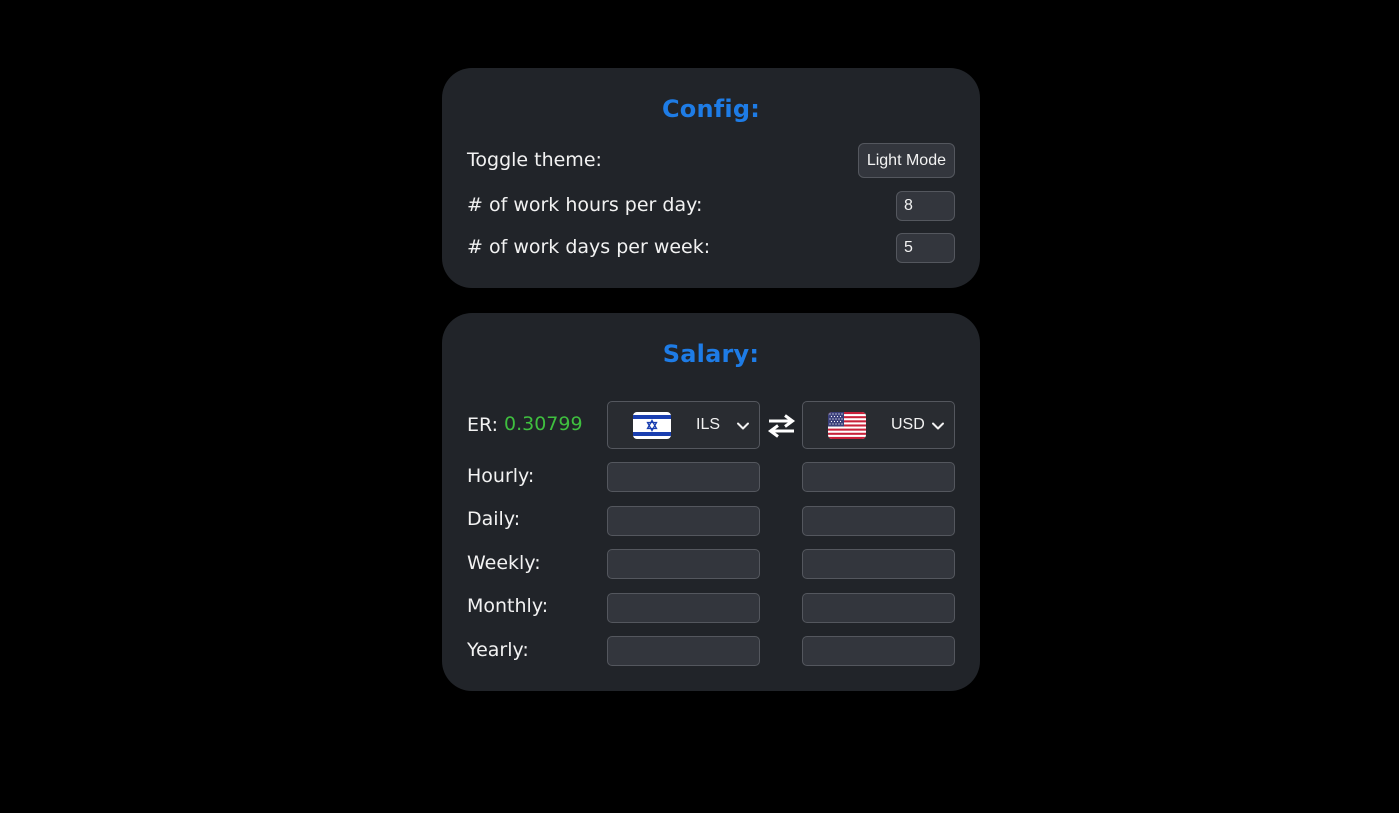  What do you see at coordinates (878, 564) in the screenshot?
I see `weekly-to-input` at bounding box center [878, 564].